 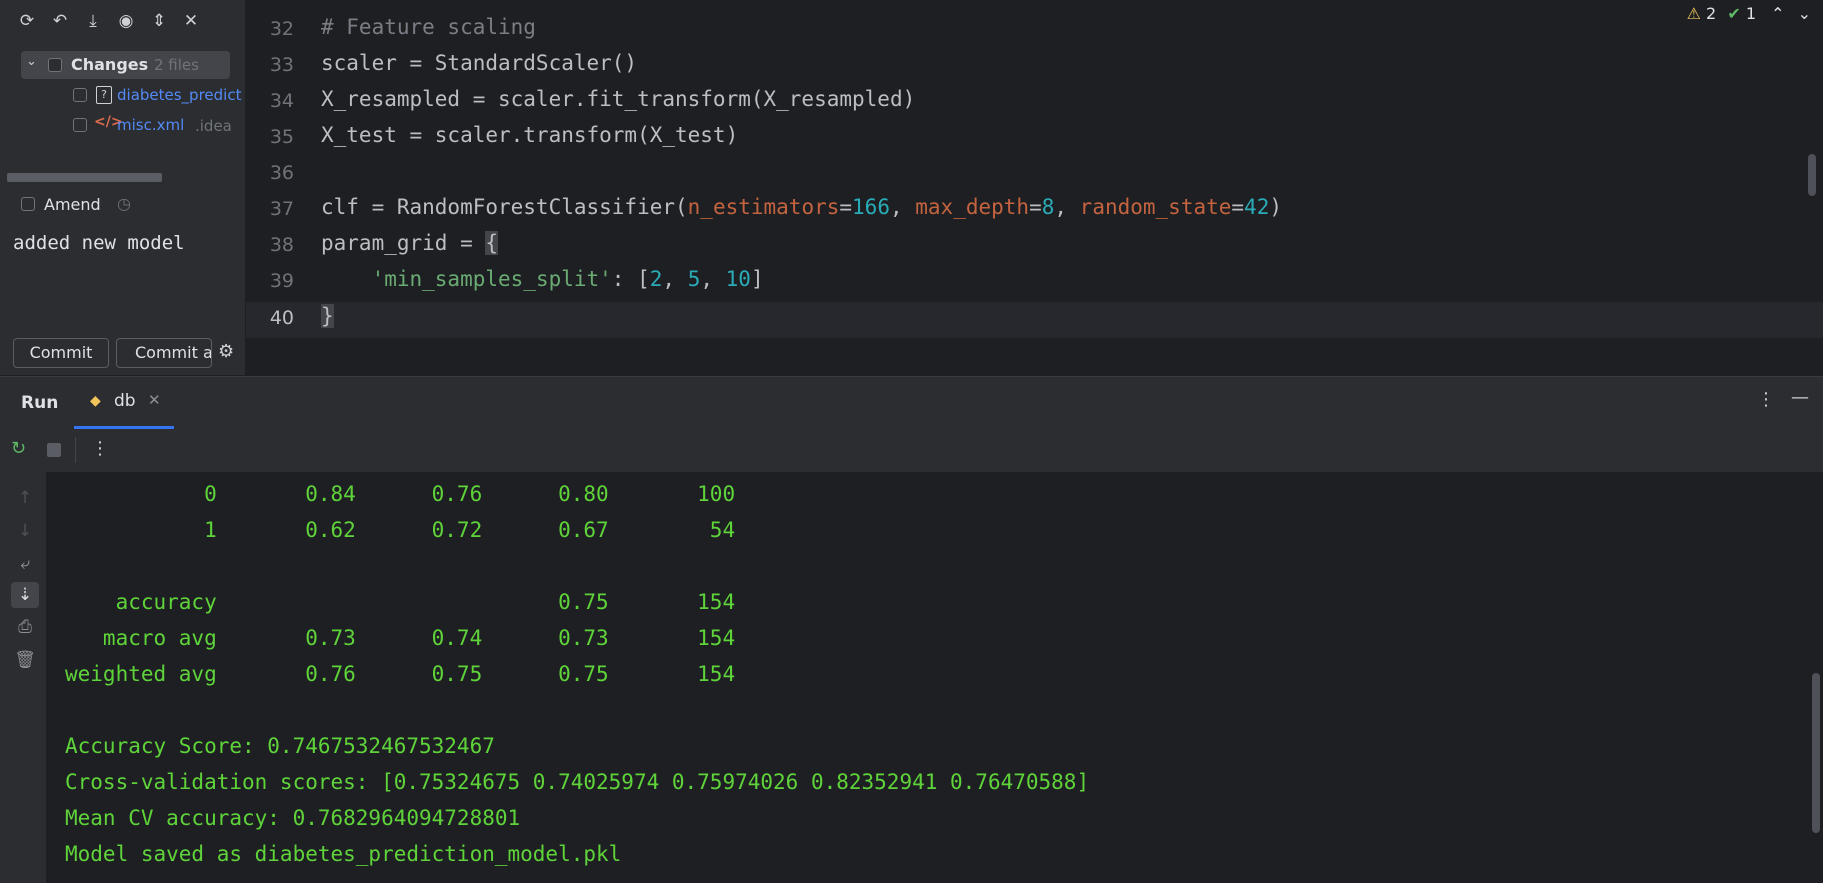 I want to click on ok-count: 1, so click(x=1750, y=13).